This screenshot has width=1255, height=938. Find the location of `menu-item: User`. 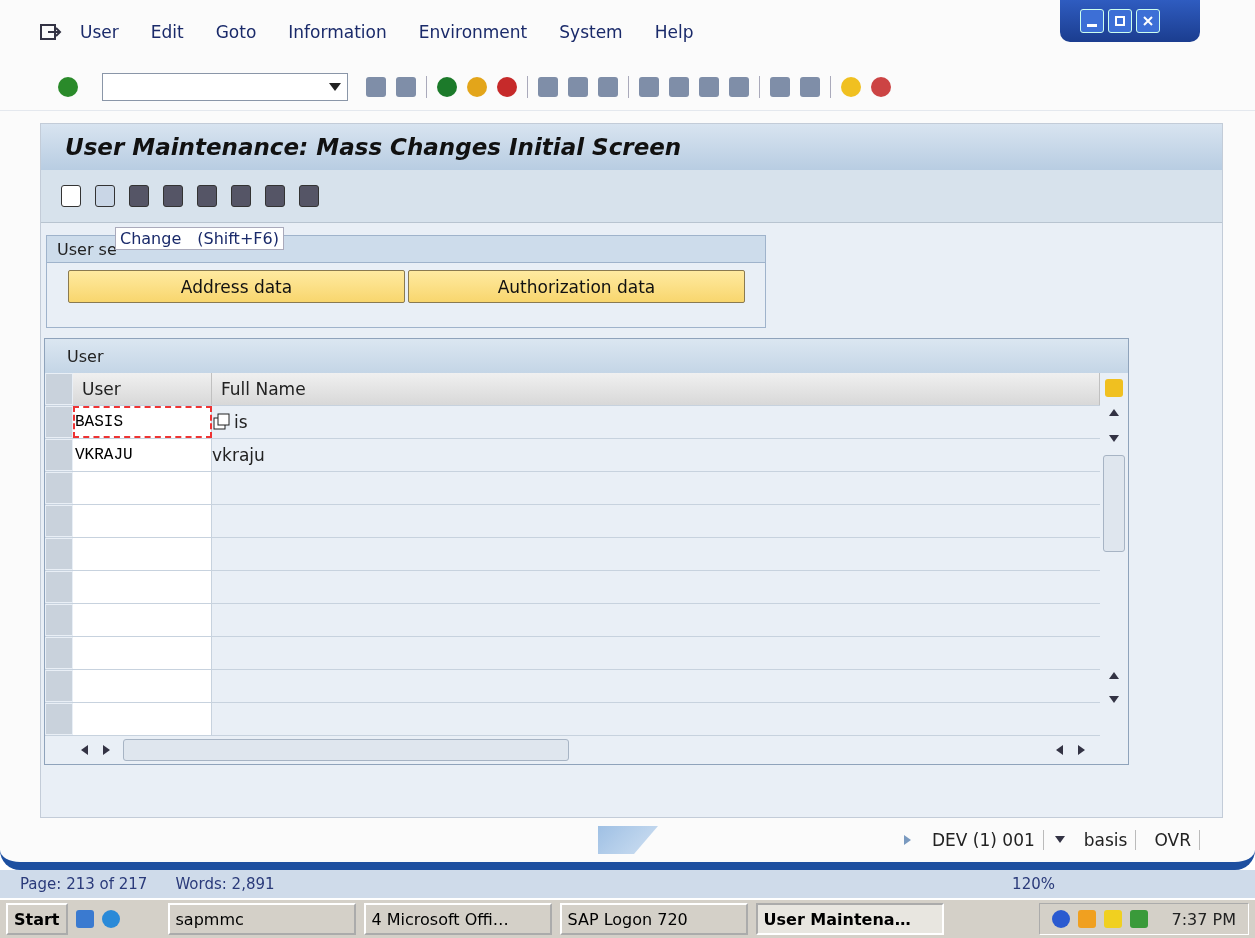

menu-item: User is located at coordinates (107, 32).